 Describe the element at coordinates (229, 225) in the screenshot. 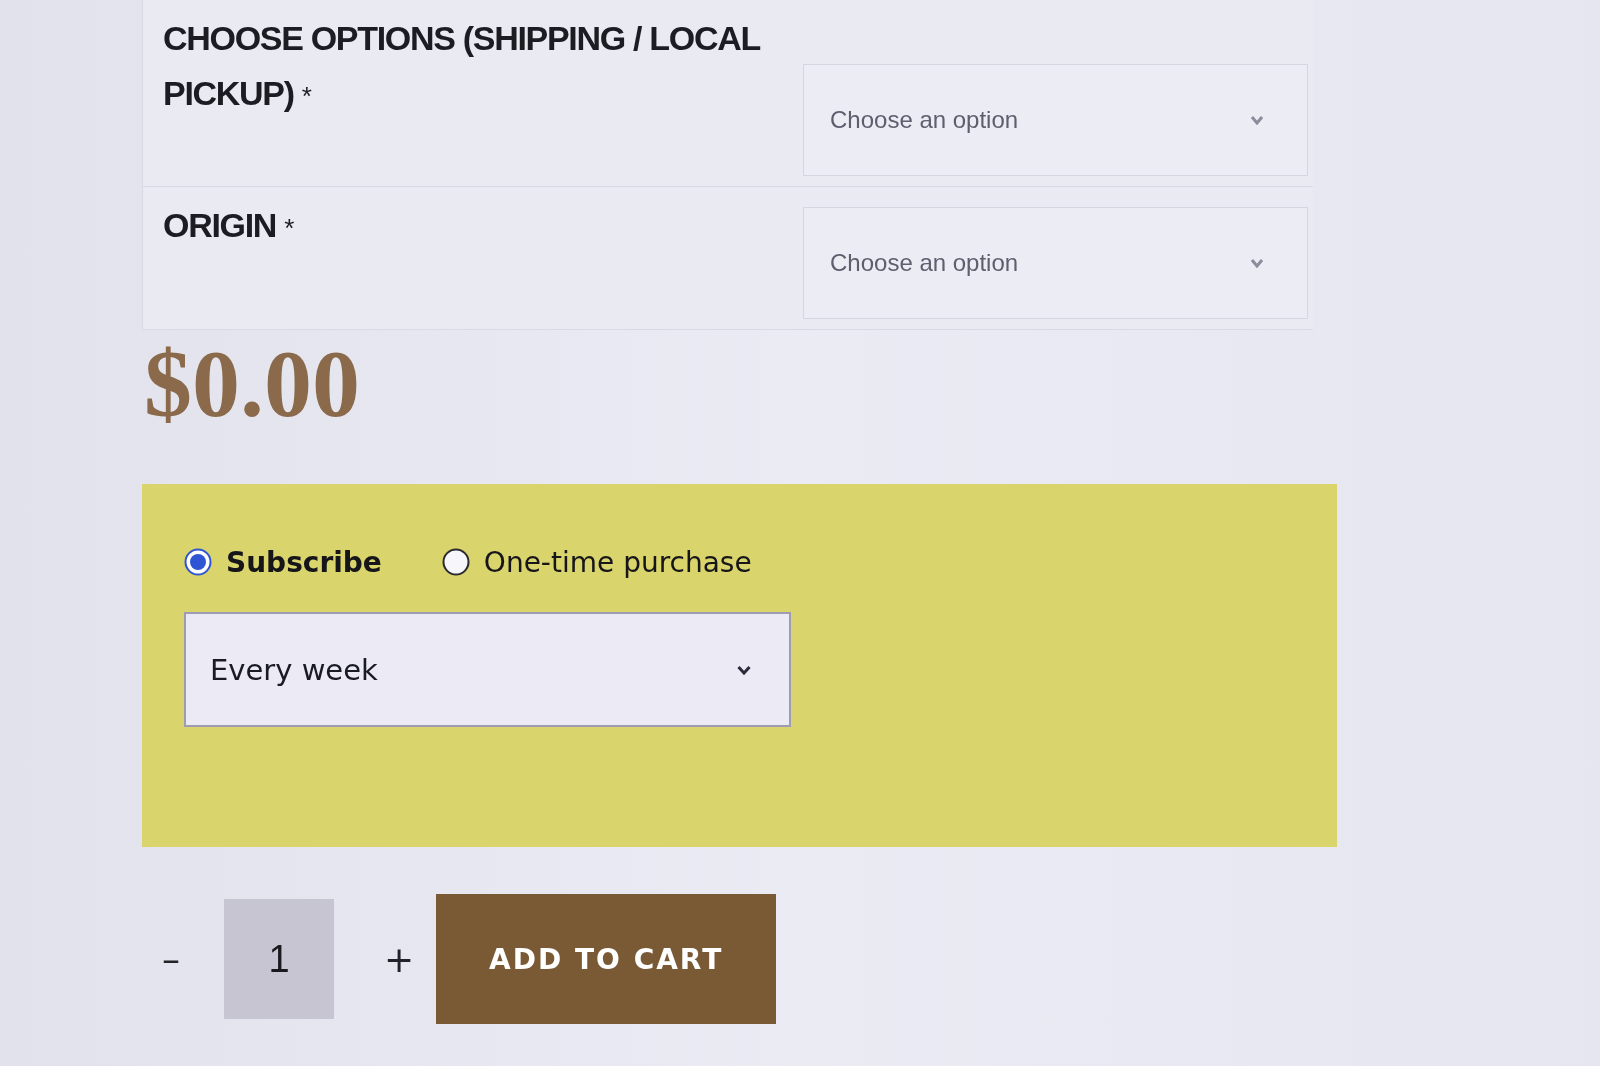

I see `field-label: ORIGIN *` at that location.